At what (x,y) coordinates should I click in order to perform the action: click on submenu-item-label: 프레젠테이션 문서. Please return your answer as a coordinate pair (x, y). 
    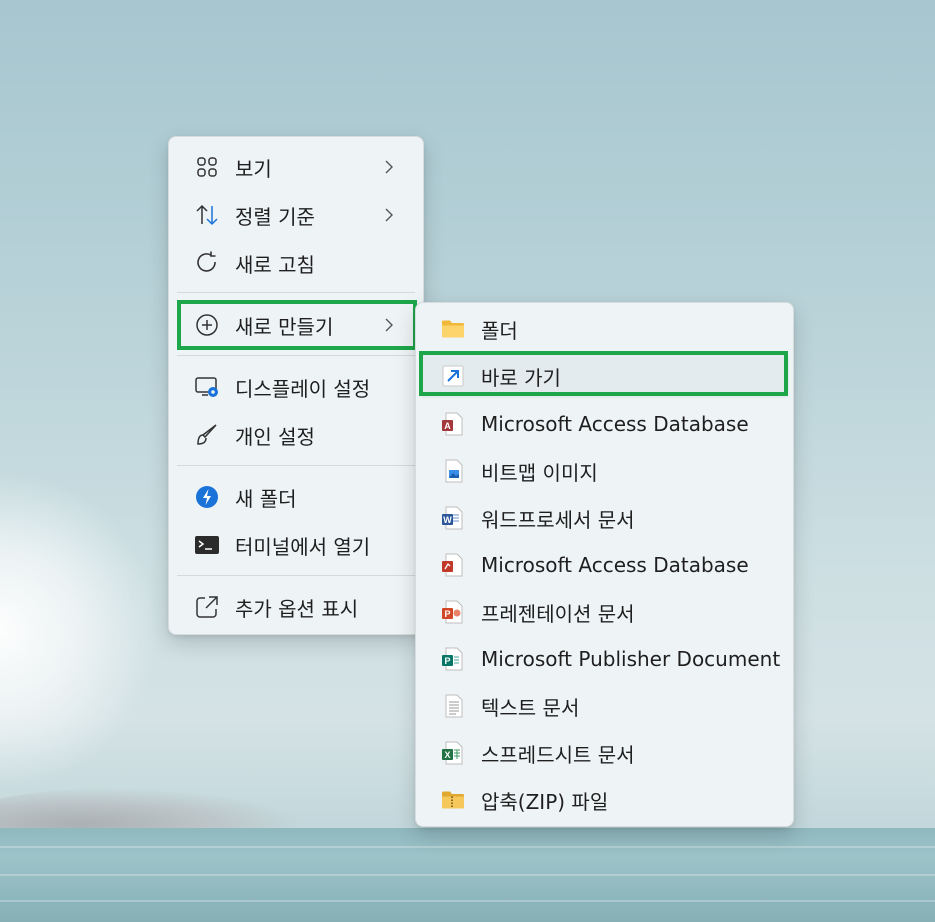
    Looking at the image, I should click on (558, 613).